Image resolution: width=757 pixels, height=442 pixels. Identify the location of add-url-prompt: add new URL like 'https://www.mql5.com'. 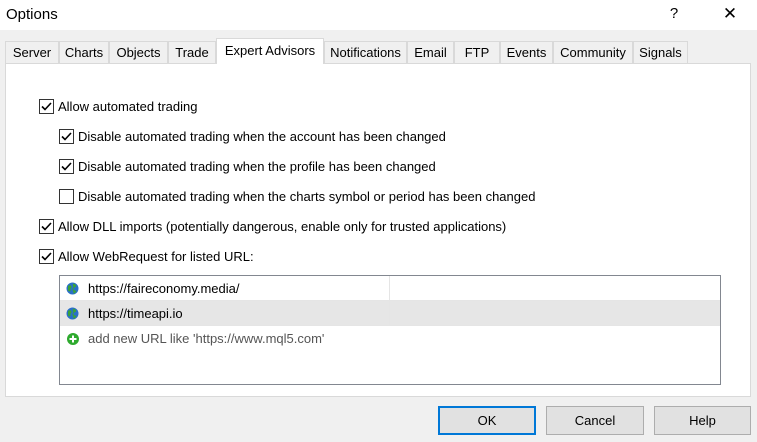
(206, 338).